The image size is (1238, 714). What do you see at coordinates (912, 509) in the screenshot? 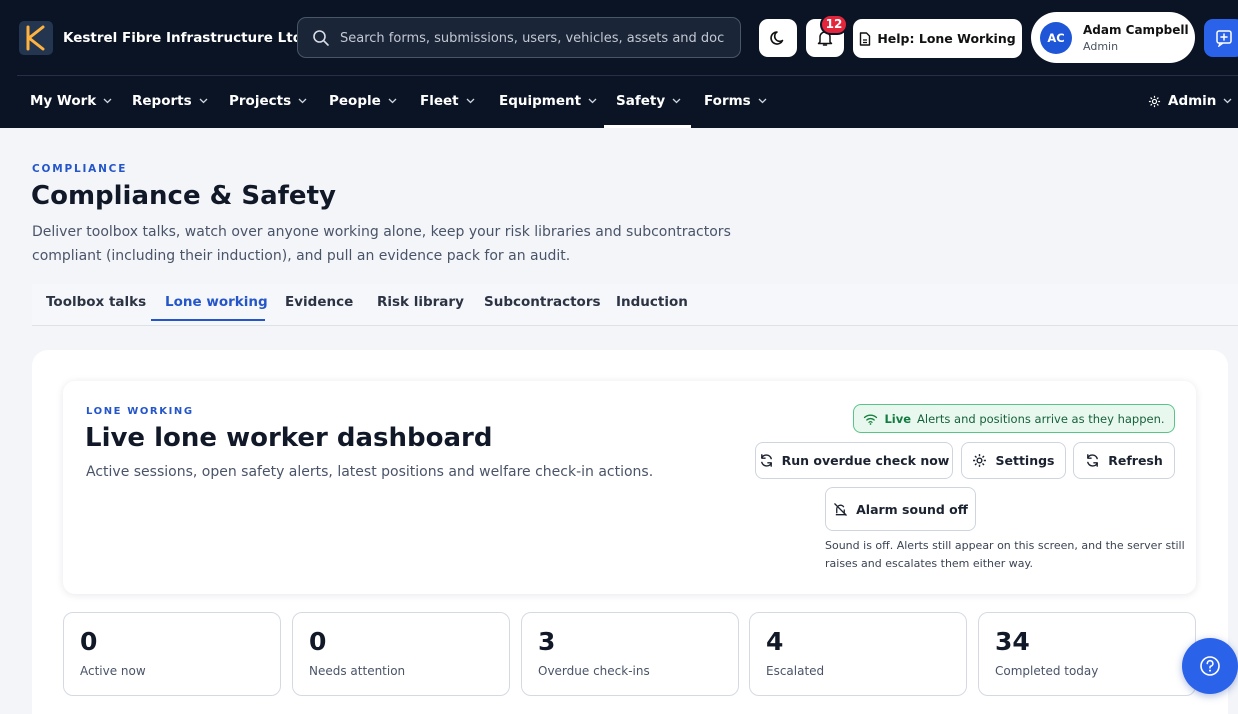
I see `alarm-sound-label: Alarm sound off` at bounding box center [912, 509].